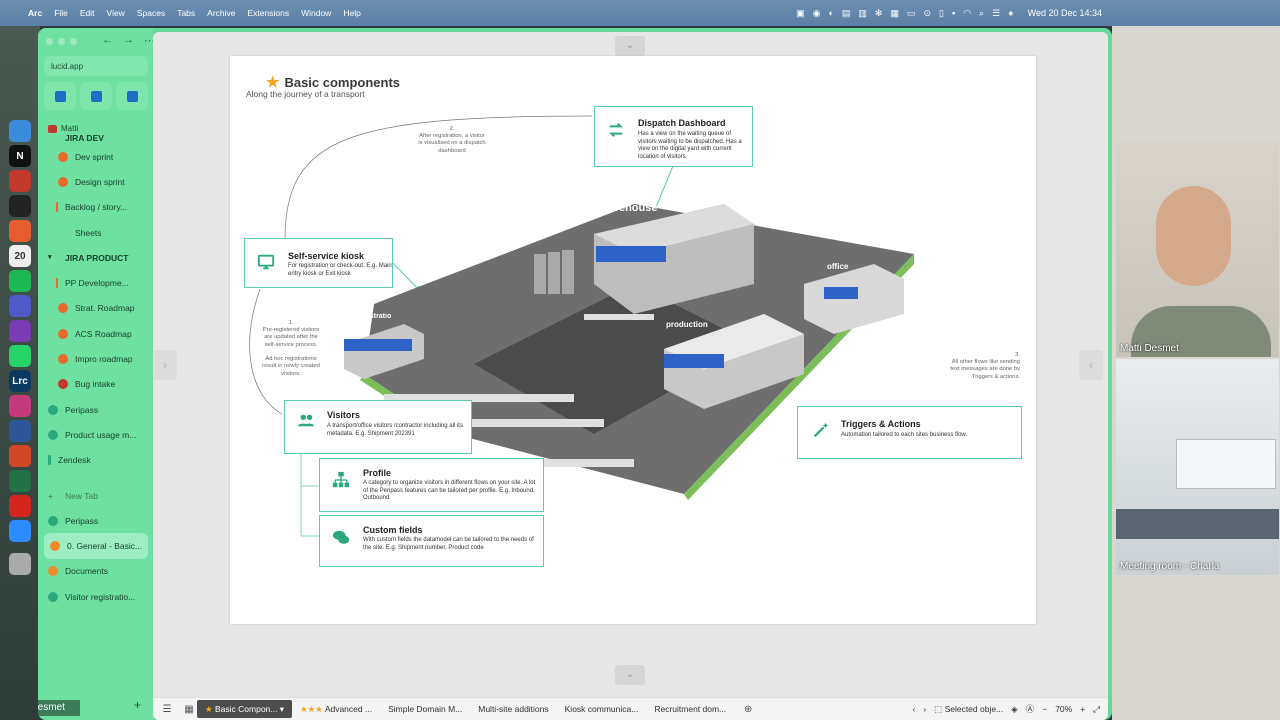  What do you see at coordinates (924, 709) in the screenshot?
I see `next-page-icon: ›` at bounding box center [924, 709].